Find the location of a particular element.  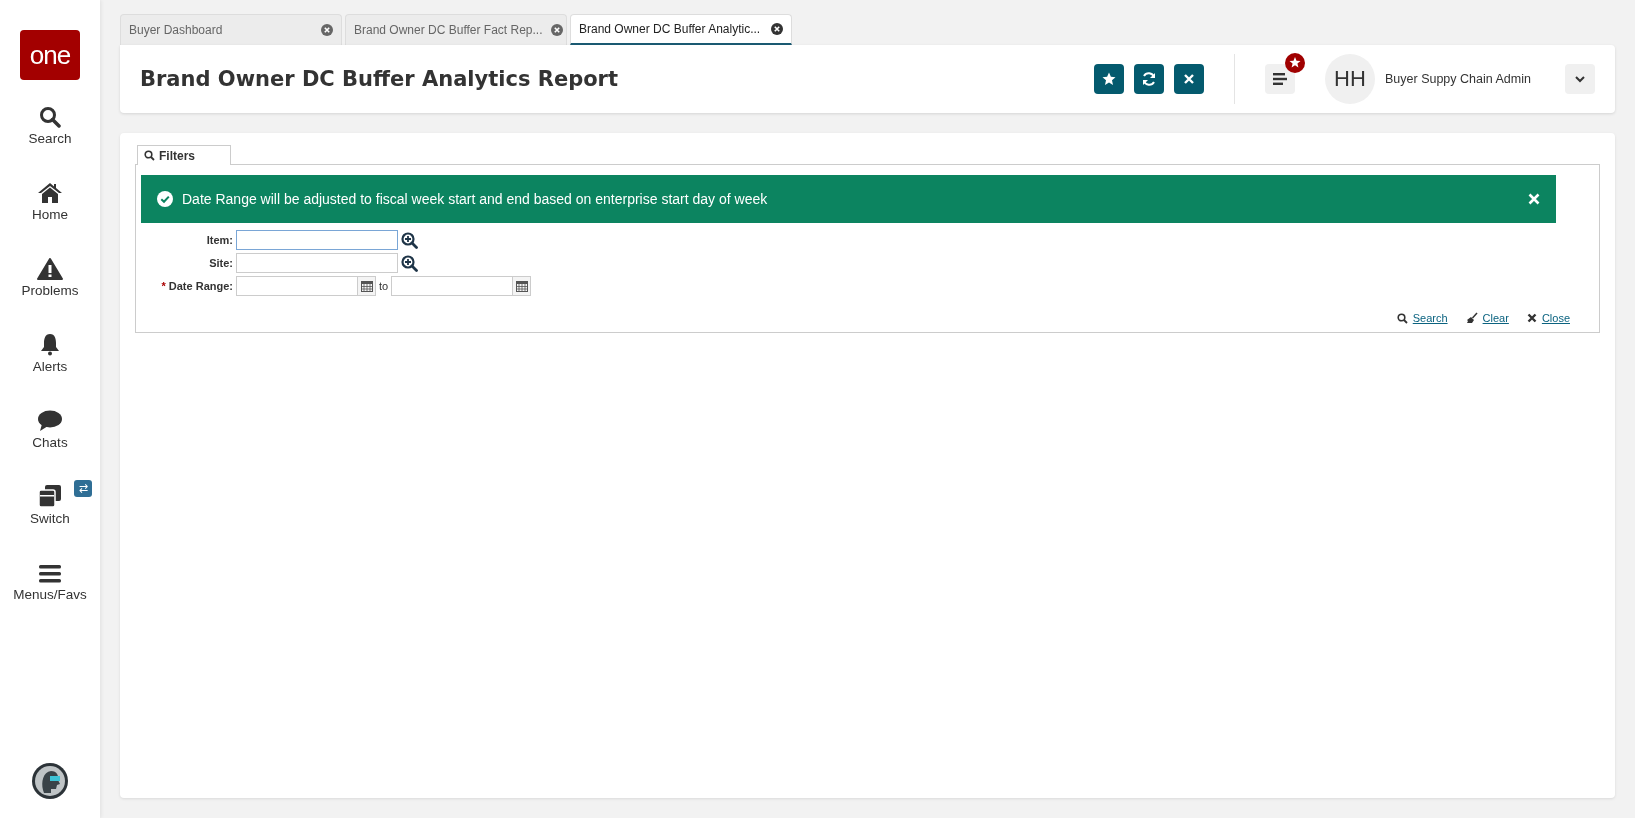

filters-tab: Filters is located at coordinates (184, 155).